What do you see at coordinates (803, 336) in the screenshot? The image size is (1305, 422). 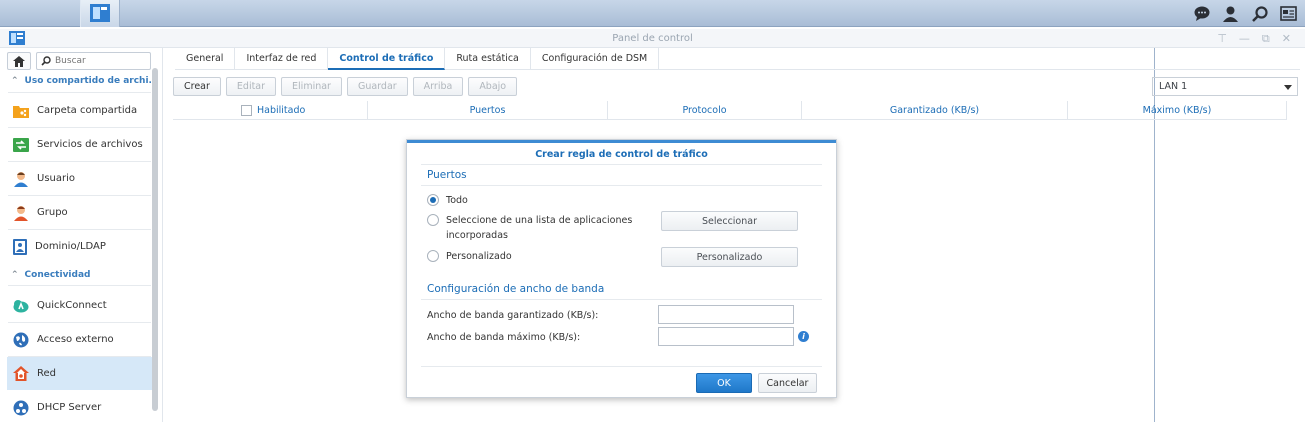 I see `info-icon: i` at bounding box center [803, 336].